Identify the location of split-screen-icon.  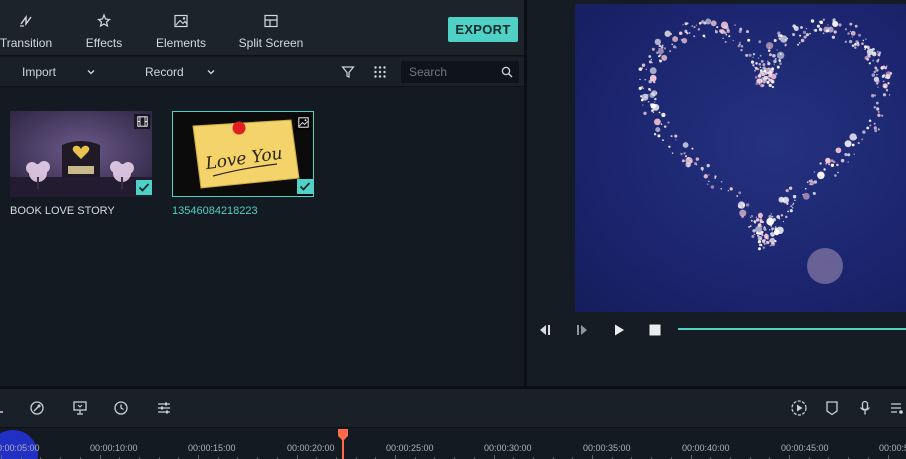
(271, 21).